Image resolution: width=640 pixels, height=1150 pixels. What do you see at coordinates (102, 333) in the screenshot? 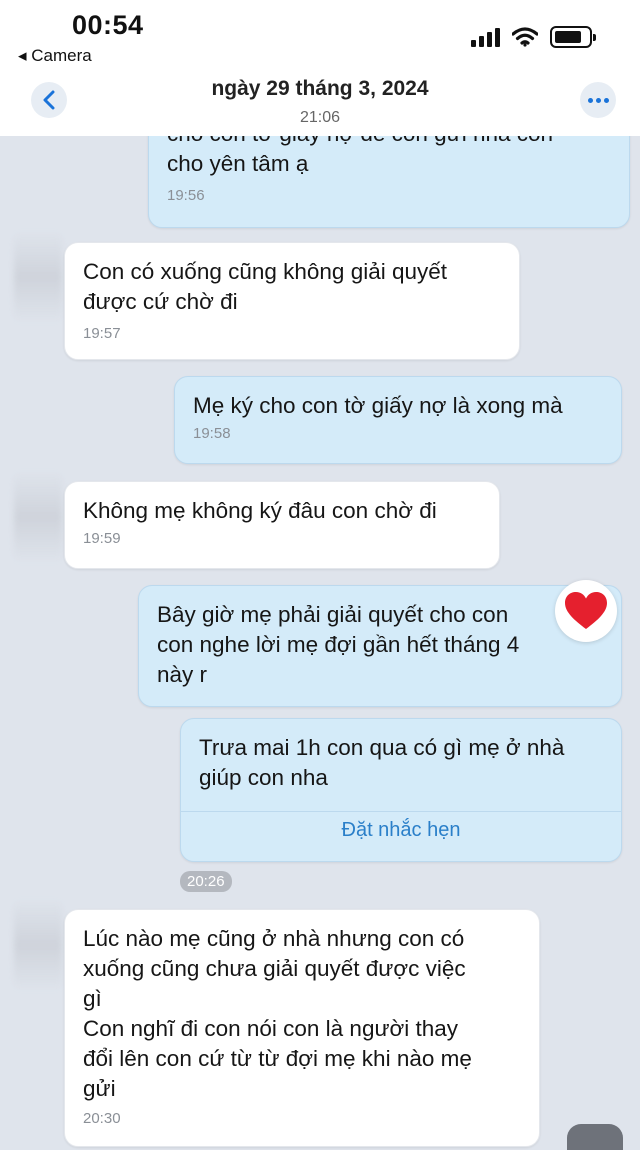
I see `message-time: 19:57` at bounding box center [102, 333].